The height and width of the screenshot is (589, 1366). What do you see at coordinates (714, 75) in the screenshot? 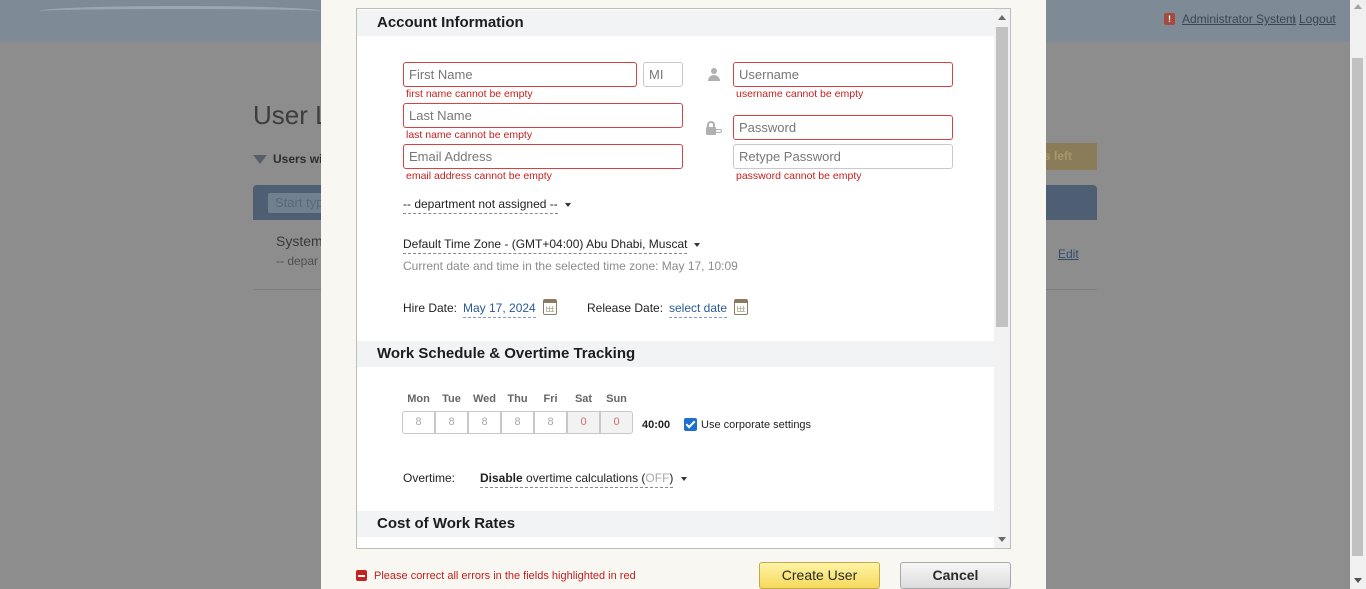
I see `user-icon` at bounding box center [714, 75].